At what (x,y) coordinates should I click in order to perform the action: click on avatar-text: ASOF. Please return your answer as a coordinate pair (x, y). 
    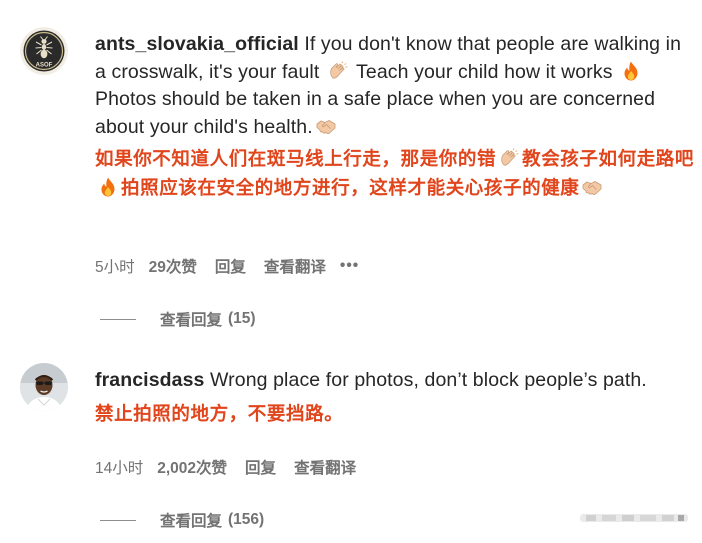
    Looking at the image, I should click on (44, 66).